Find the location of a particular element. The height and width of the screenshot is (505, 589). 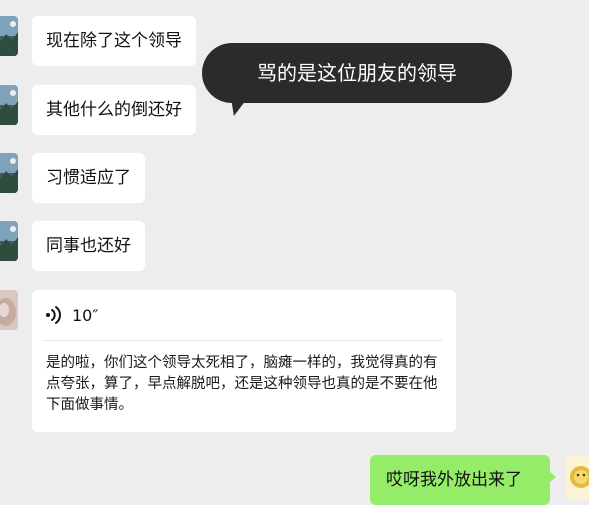

overlay-text: 骂的是这位朋友的领导 is located at coordinates (357, 73).